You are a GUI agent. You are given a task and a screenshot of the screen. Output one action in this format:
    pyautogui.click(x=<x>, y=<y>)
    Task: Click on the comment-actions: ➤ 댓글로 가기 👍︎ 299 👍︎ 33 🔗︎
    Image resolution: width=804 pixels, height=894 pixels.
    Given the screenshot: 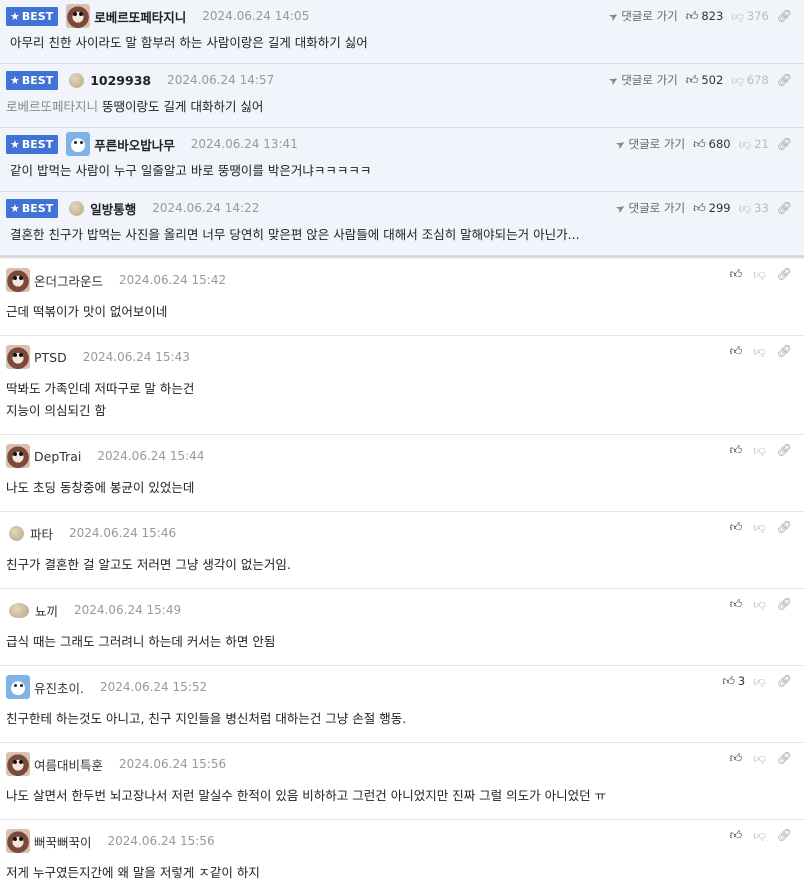 What is the action you would take?
    pyautogui.click(x=703, y=208)
    